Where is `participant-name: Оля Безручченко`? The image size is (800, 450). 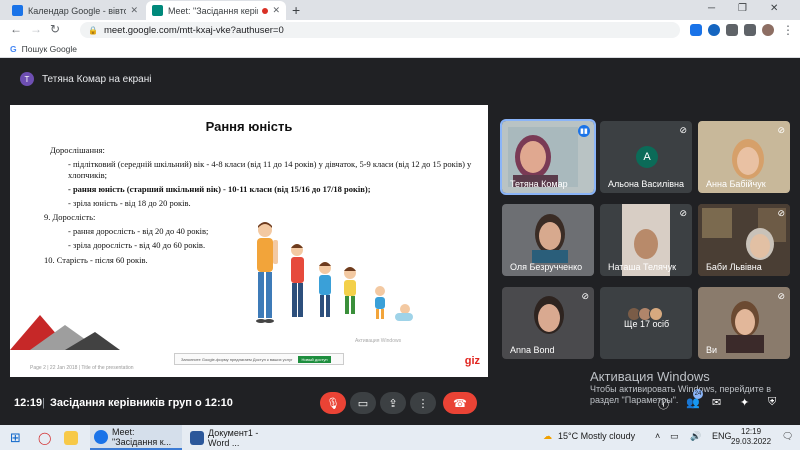 participant-name: Оля Безручченко is located at coordinates (546, 267).